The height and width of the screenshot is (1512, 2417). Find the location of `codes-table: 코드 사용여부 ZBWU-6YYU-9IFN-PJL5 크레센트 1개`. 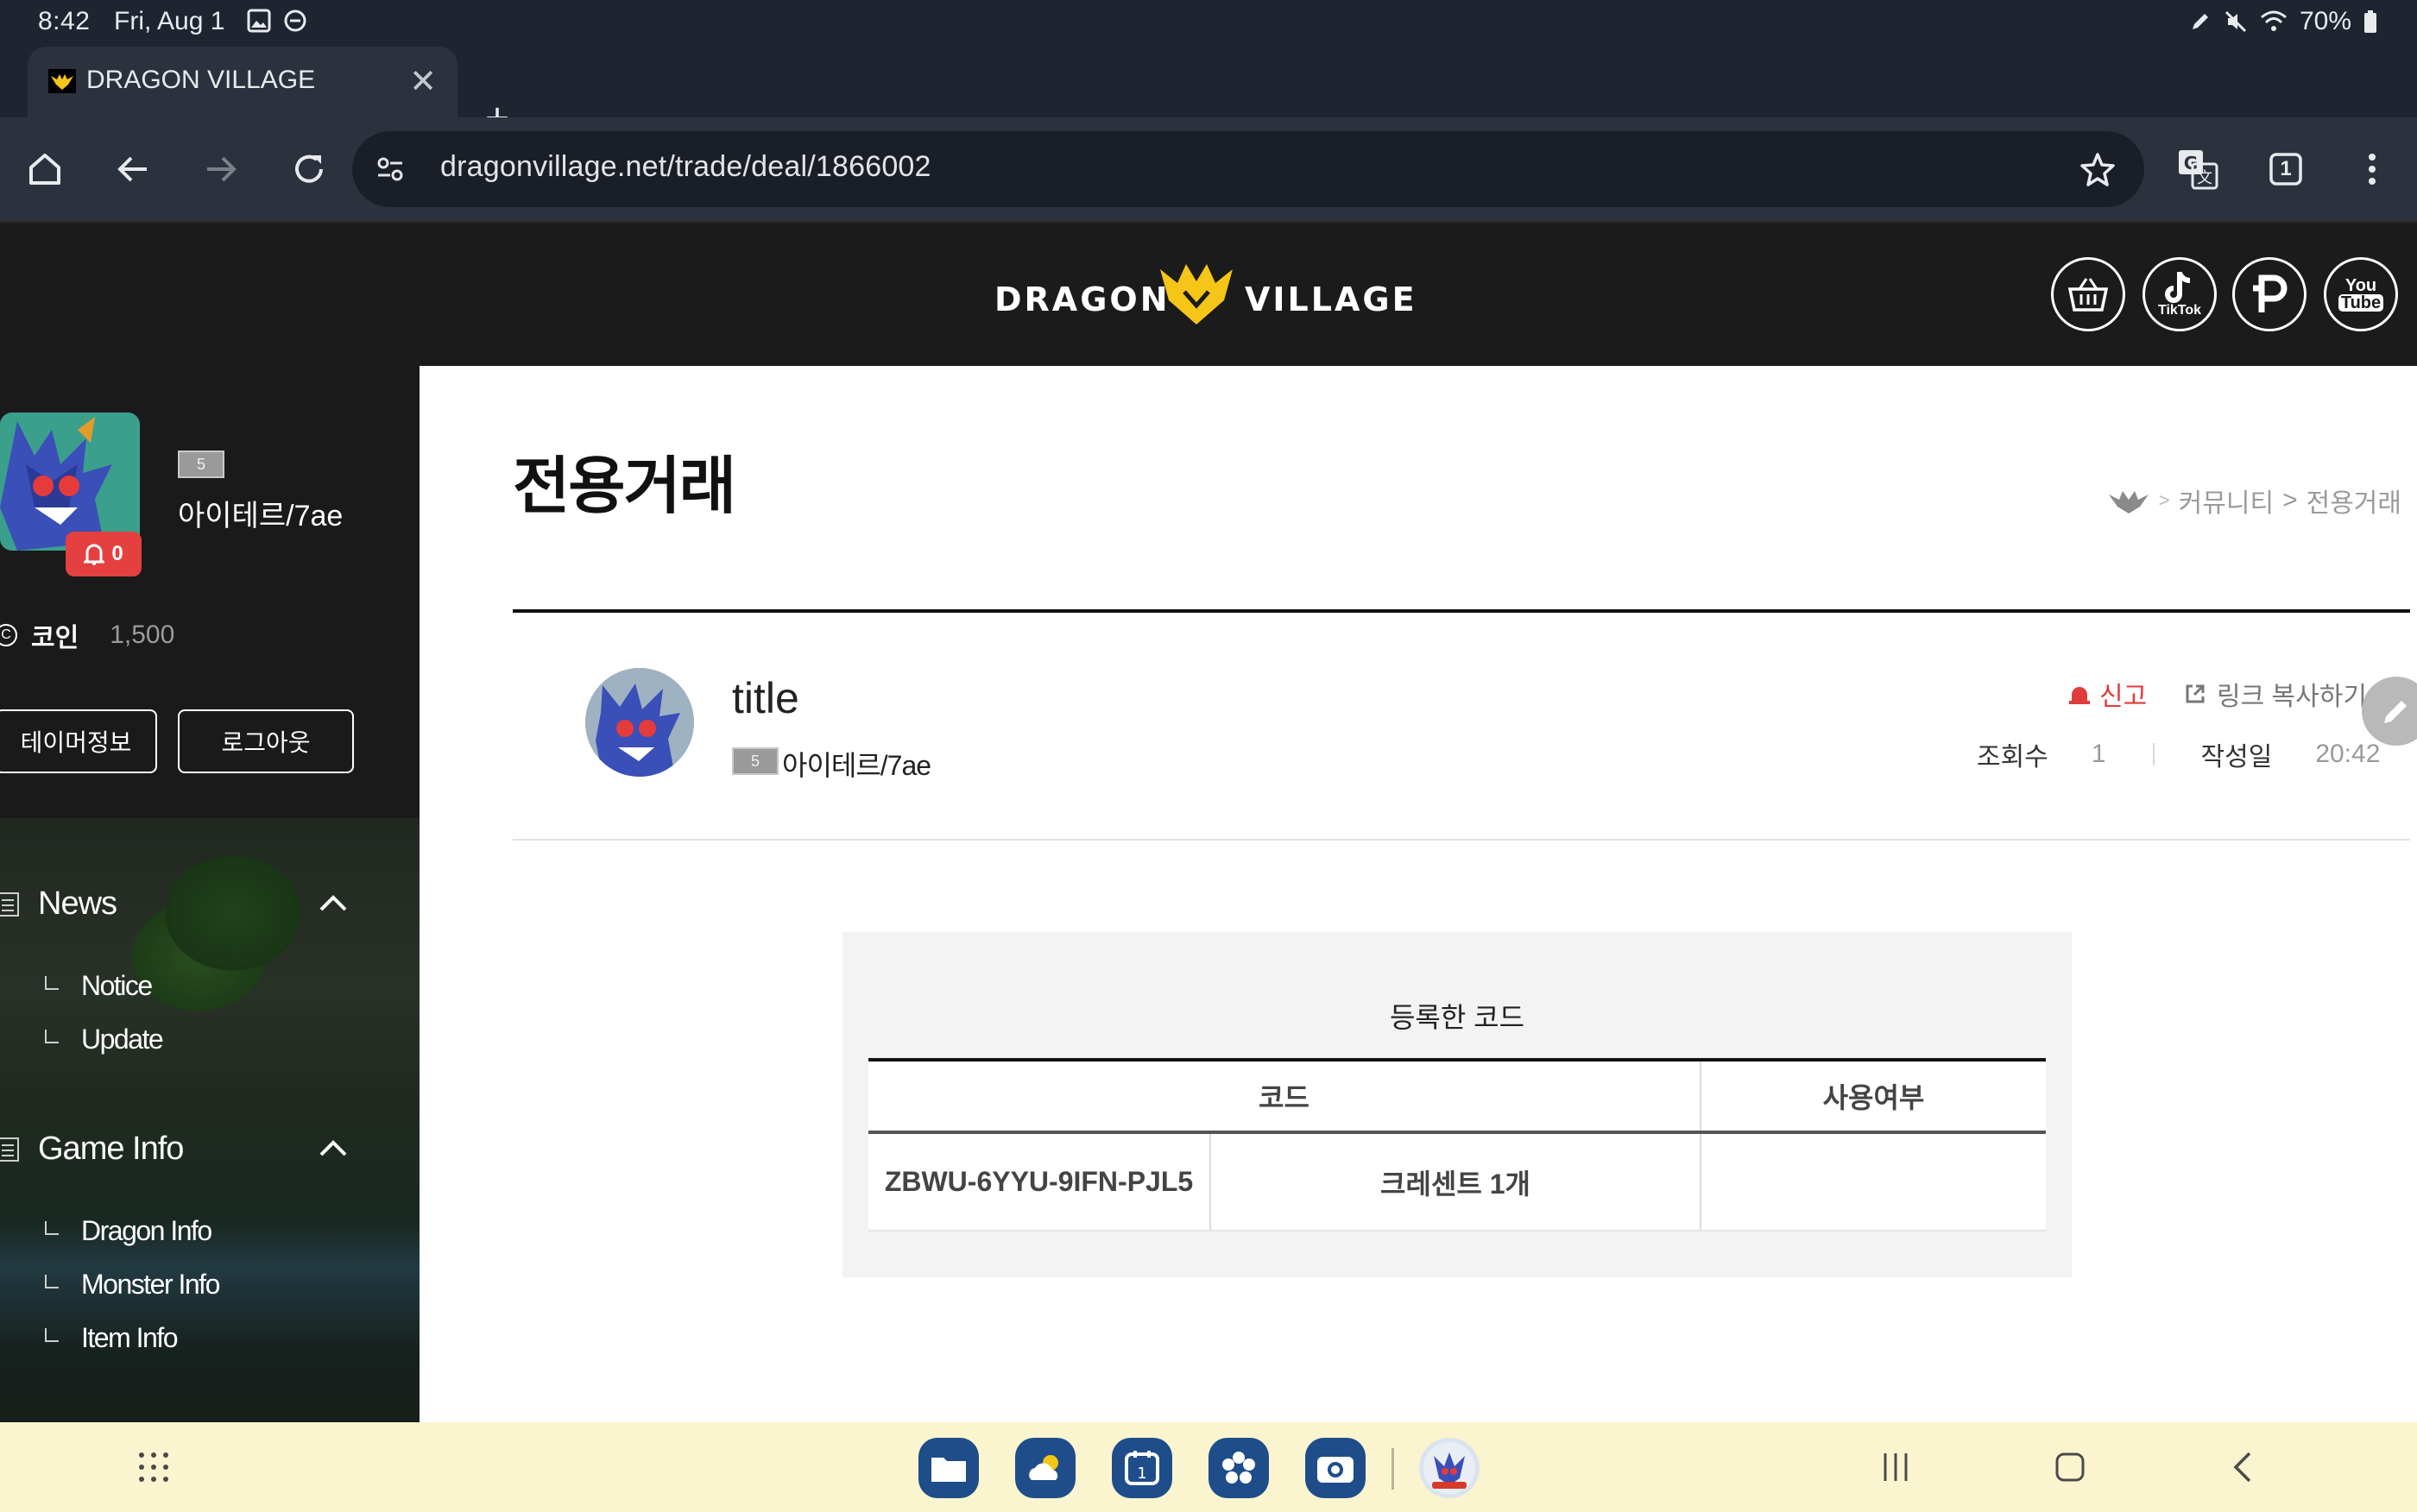

codes-table: 코드 사용여부 ZBWU-6YYU-9IFN-PJL5 크레센트 1개 is located at coordinates (1457, 1145).